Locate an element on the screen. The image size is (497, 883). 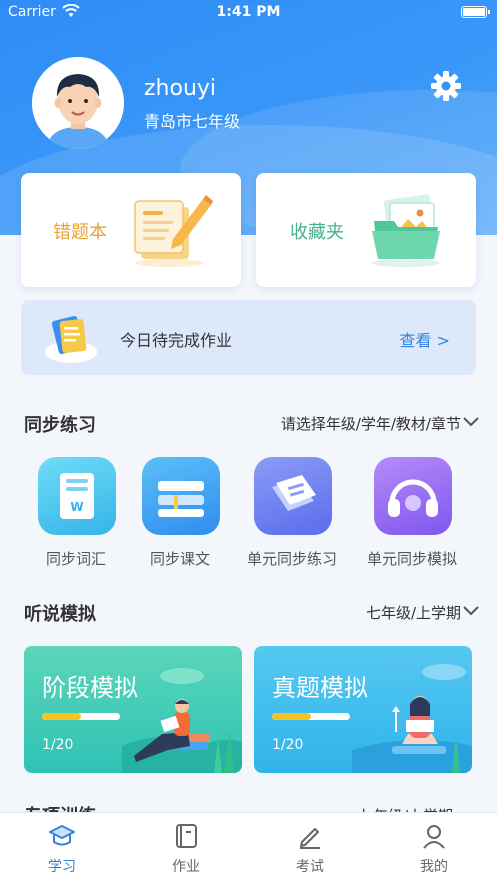
stage-progress-count: 1/20 is located at coordinates (58, 745).